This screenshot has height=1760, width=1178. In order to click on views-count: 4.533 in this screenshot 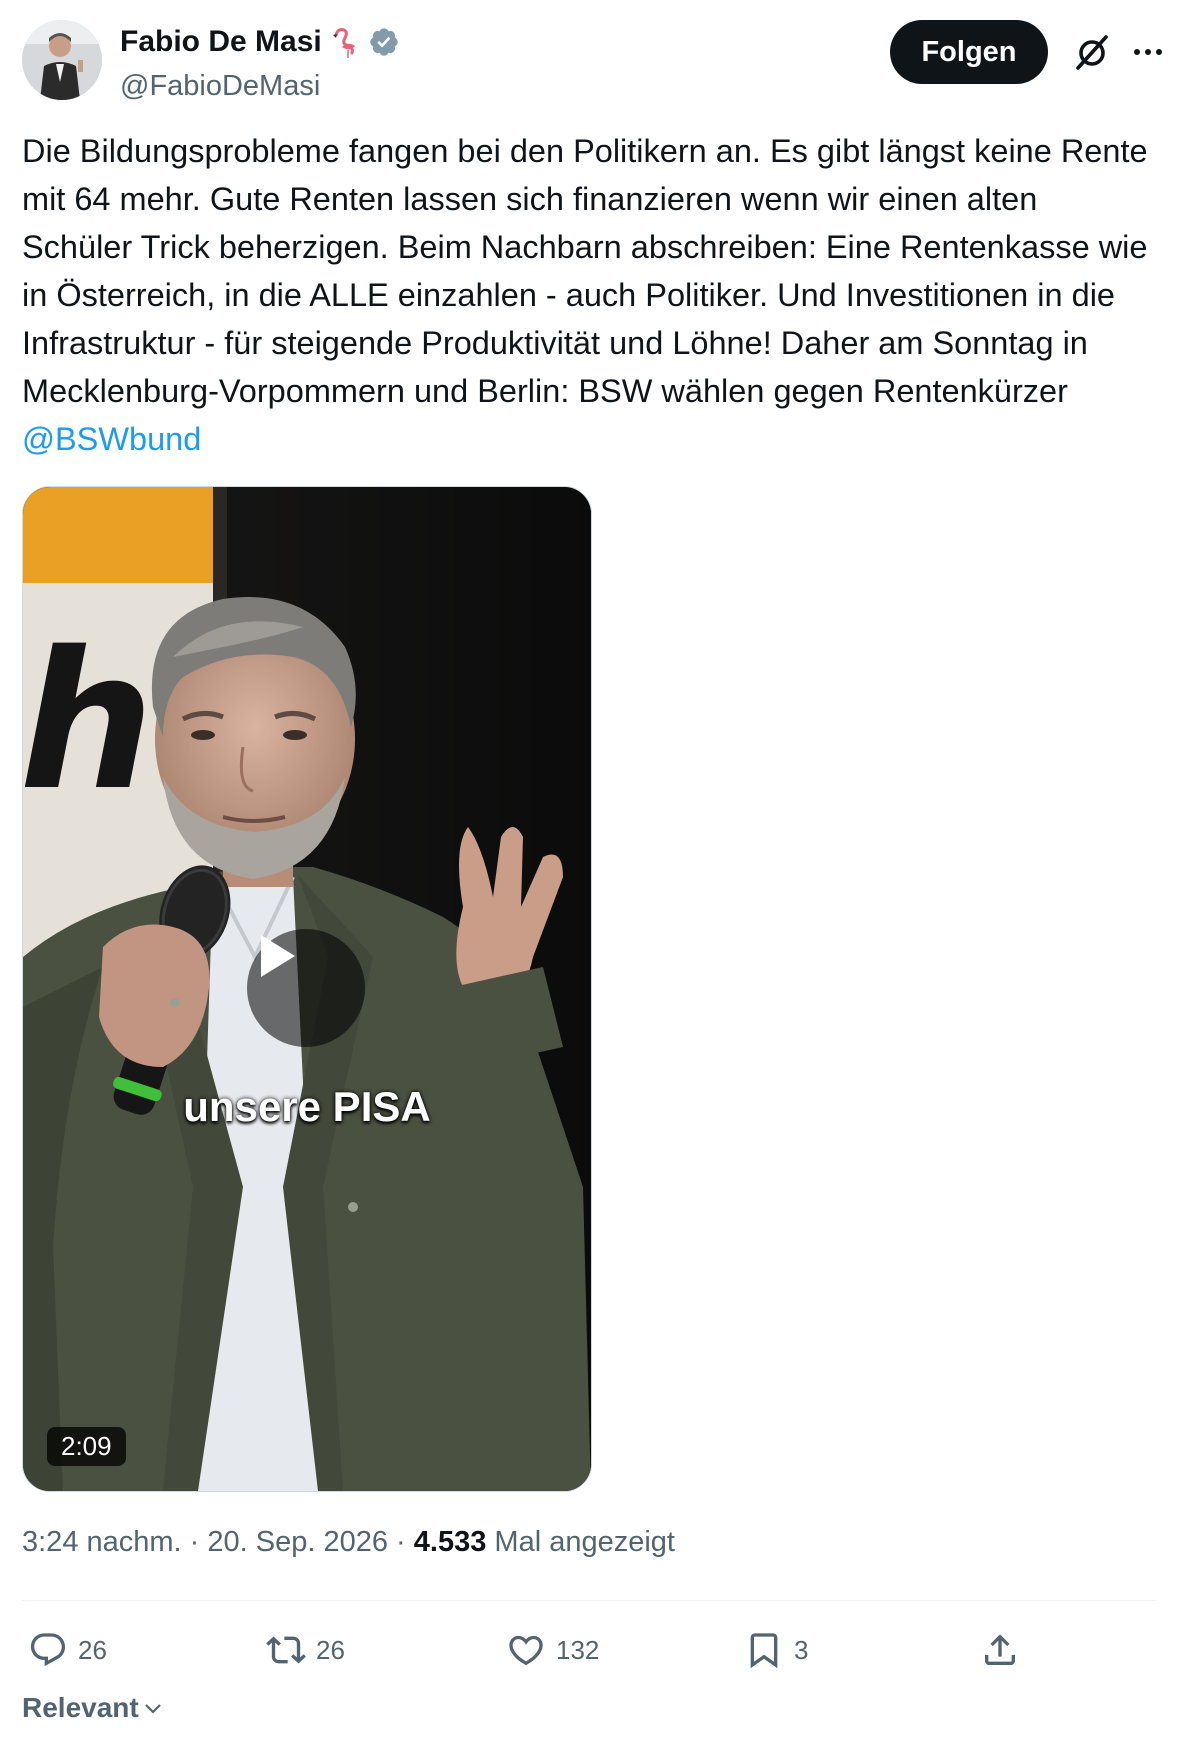, I will do `click(450, 1542)`.